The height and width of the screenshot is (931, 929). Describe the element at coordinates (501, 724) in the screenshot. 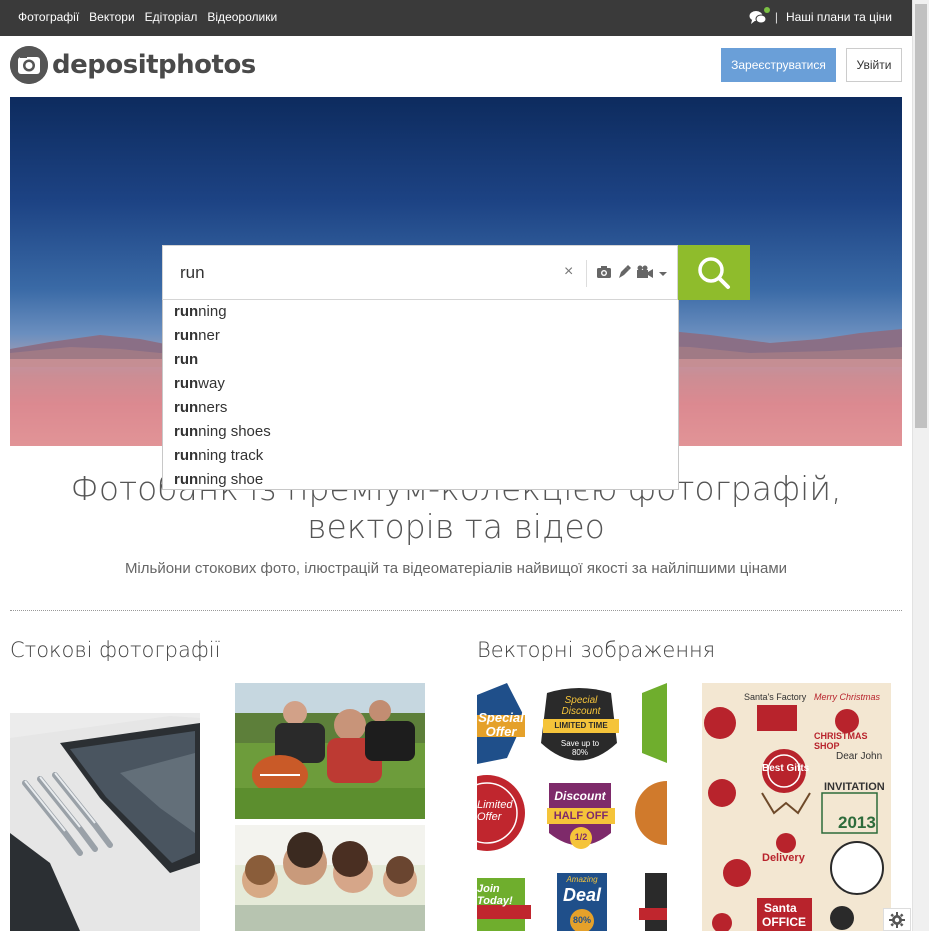

I see `badge-special-offer: Special Offer` at that location.